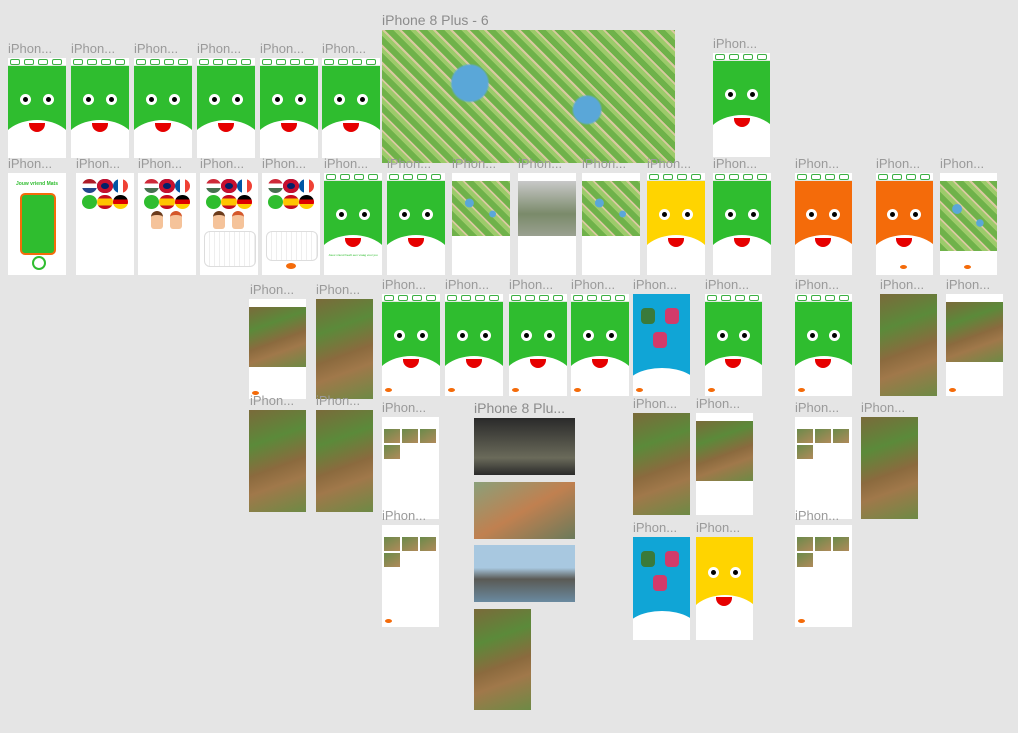 The image size is (1018, 733). I want to click on screen-welcome: Jouw vriend Mats, so click(37, 224).